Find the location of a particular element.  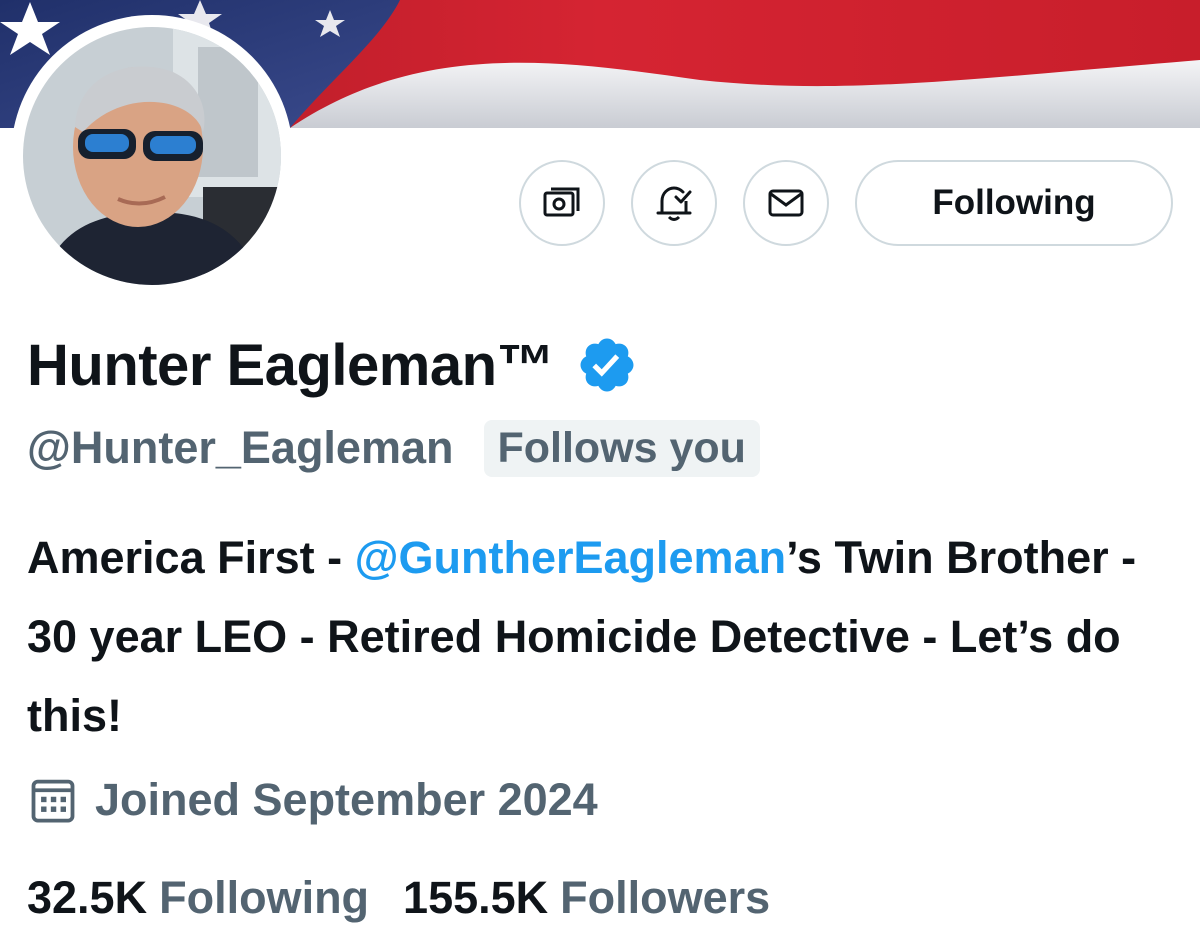

display-name: Hunter Eagleman™ is located at coordinates (291, 365).